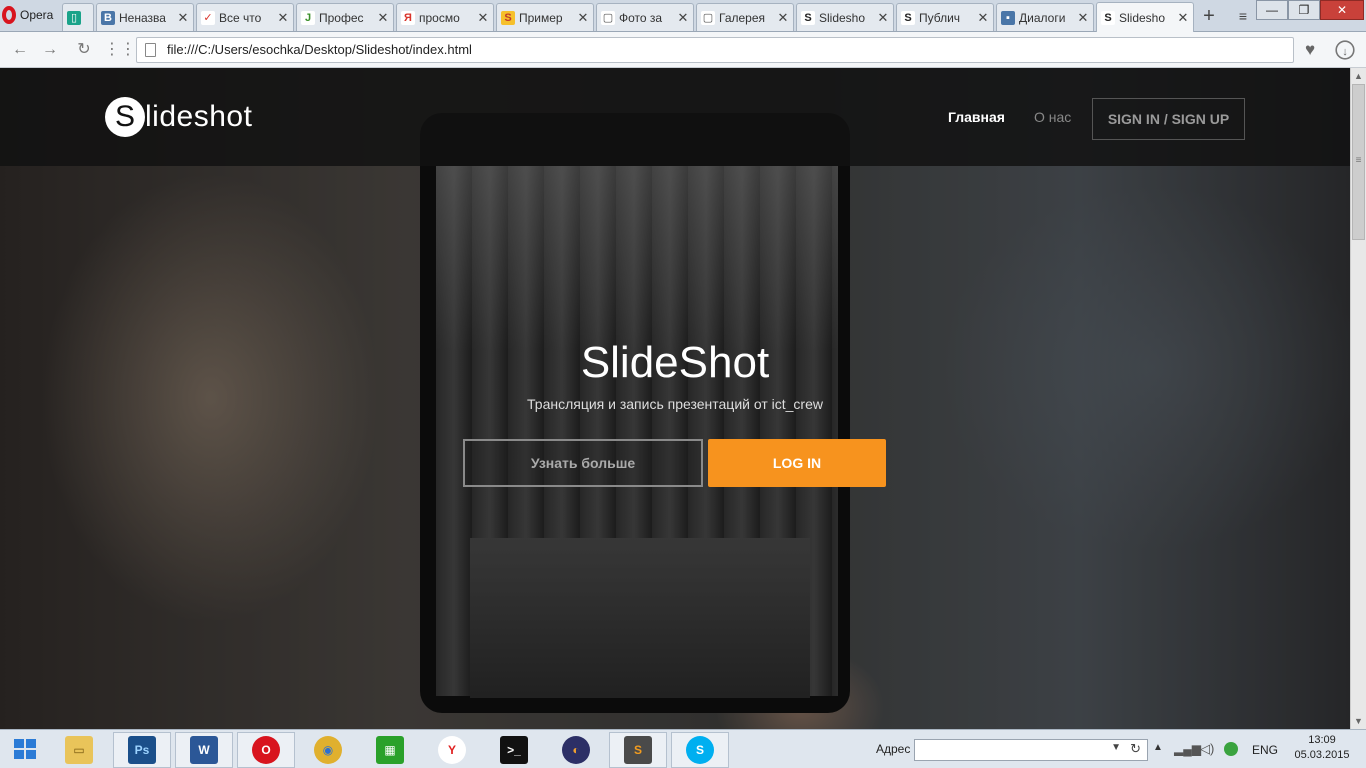 The width and height of the screenshot is (1366, 768). I want to click on taskbar-chrome: ◉, so click(328, 750).